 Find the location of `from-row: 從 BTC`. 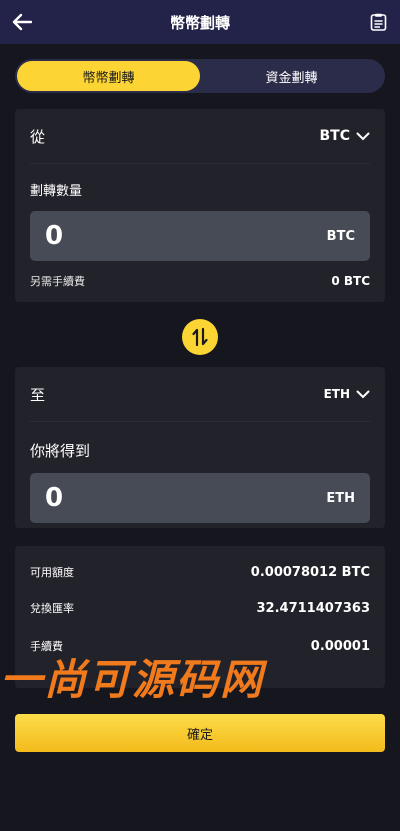

from-row: 從 BTC is located at coordinates (200, 136).